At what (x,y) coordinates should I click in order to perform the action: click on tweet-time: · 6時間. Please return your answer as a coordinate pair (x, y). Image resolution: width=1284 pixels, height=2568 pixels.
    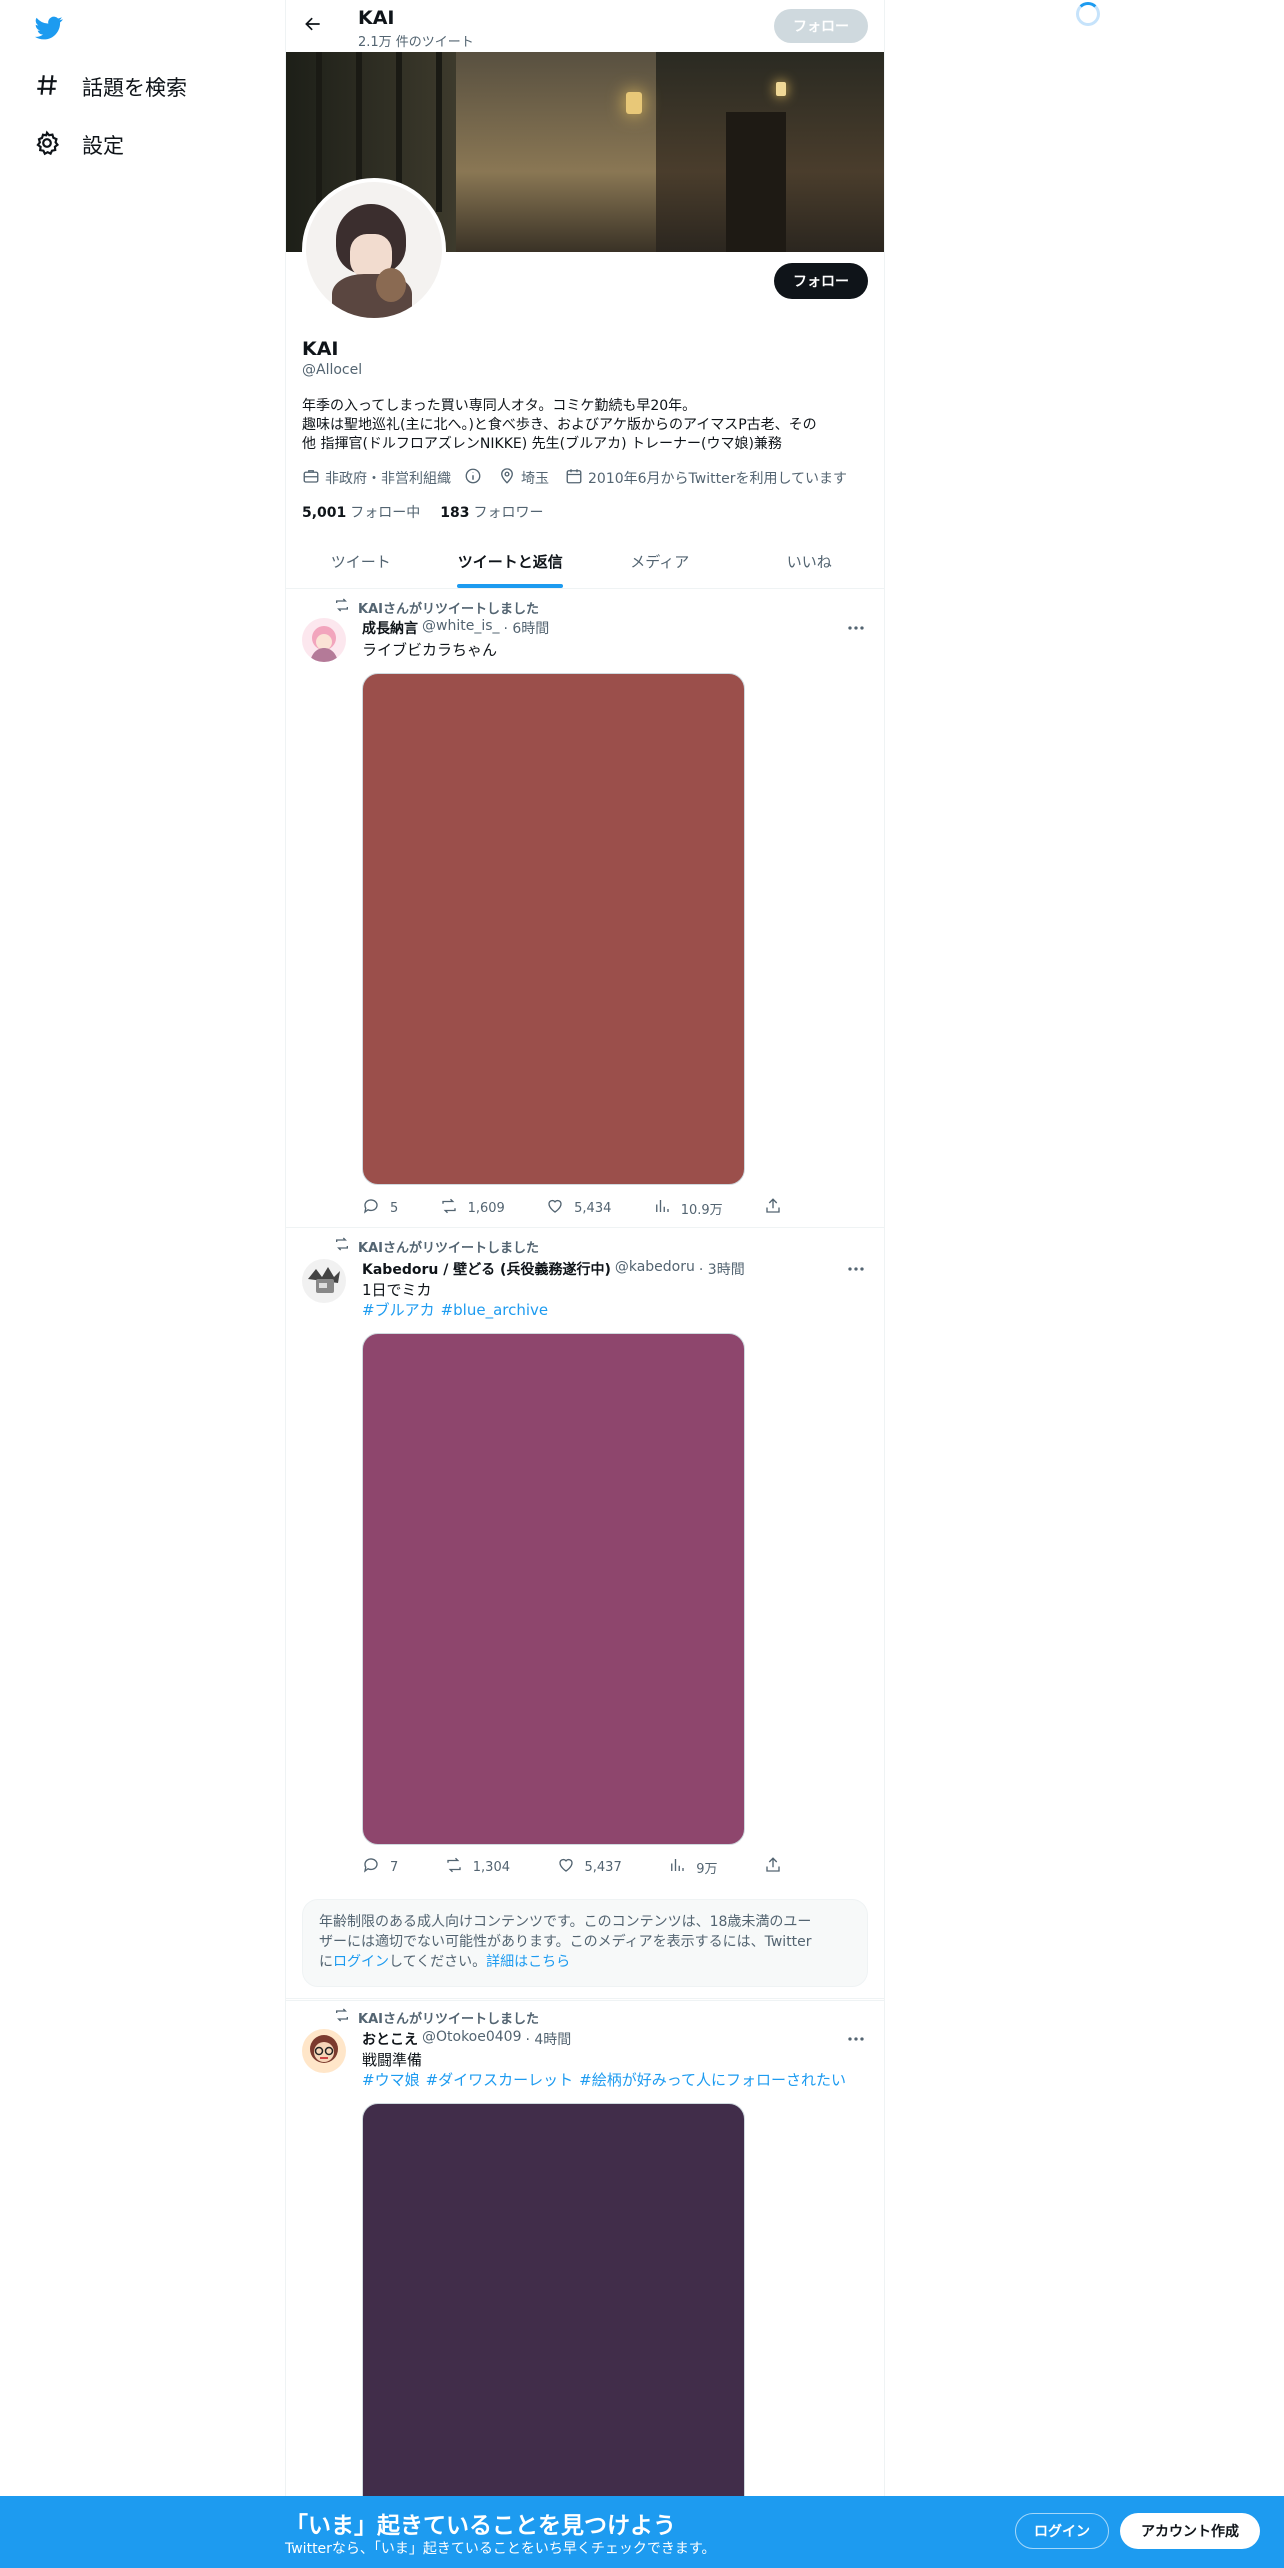
    Looking at the image, I should click on (527, 628).